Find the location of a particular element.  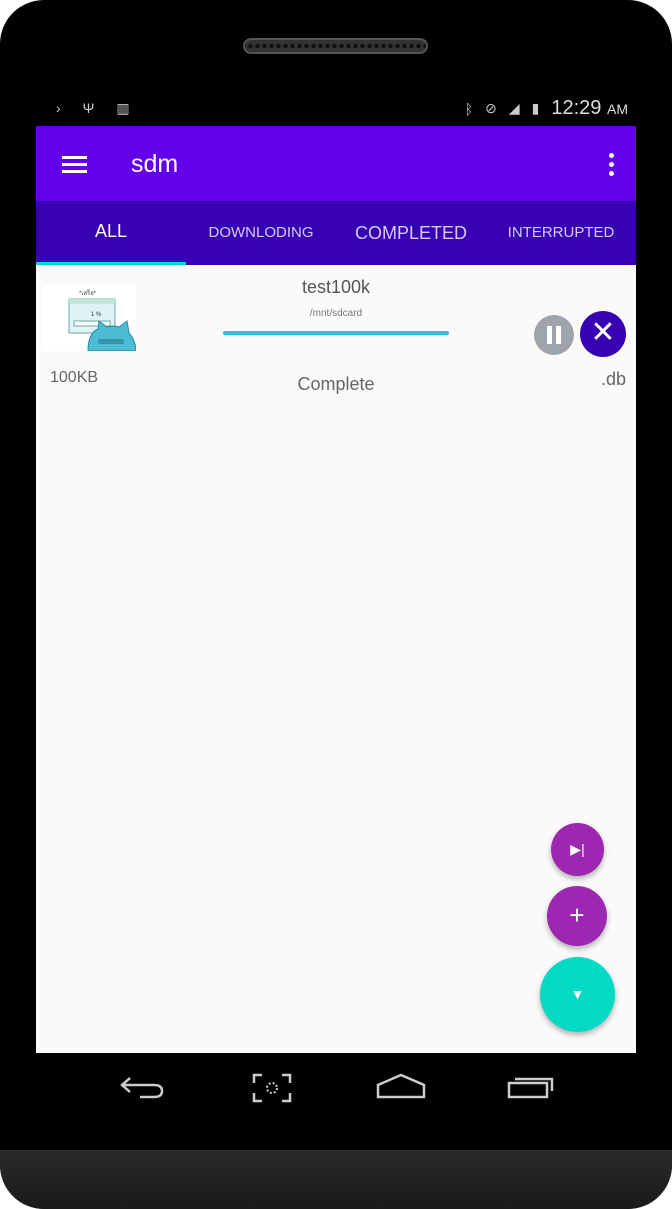

caret-down-icon: ▼ is located at coordinates (577, 994).